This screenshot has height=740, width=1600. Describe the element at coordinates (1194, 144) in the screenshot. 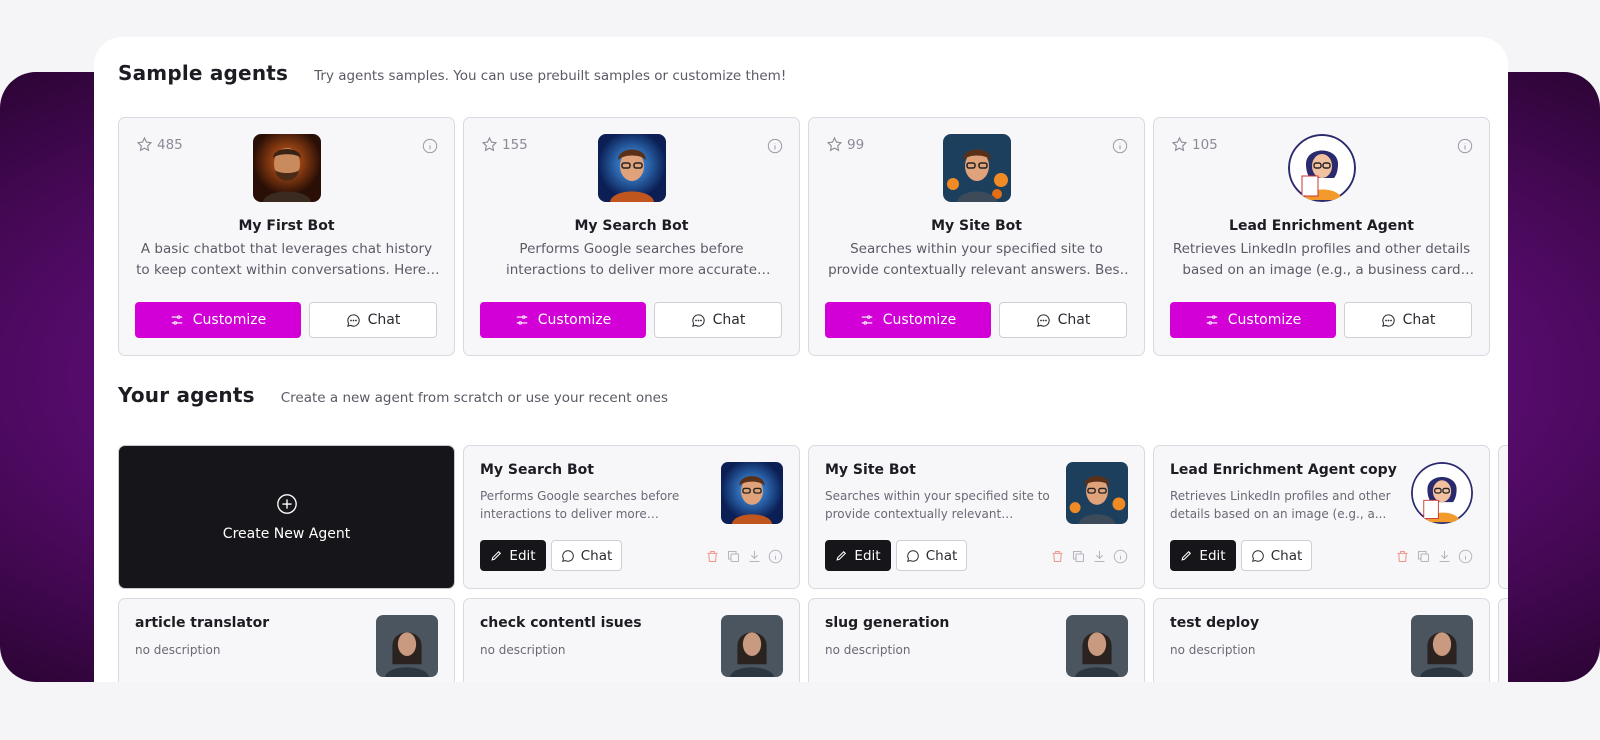

I see `star-count: 105` at that location.